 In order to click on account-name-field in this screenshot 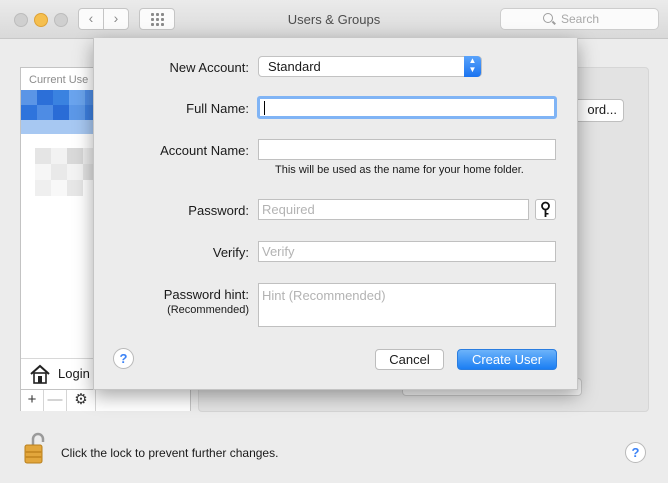, I will do `click(407, 149)`.